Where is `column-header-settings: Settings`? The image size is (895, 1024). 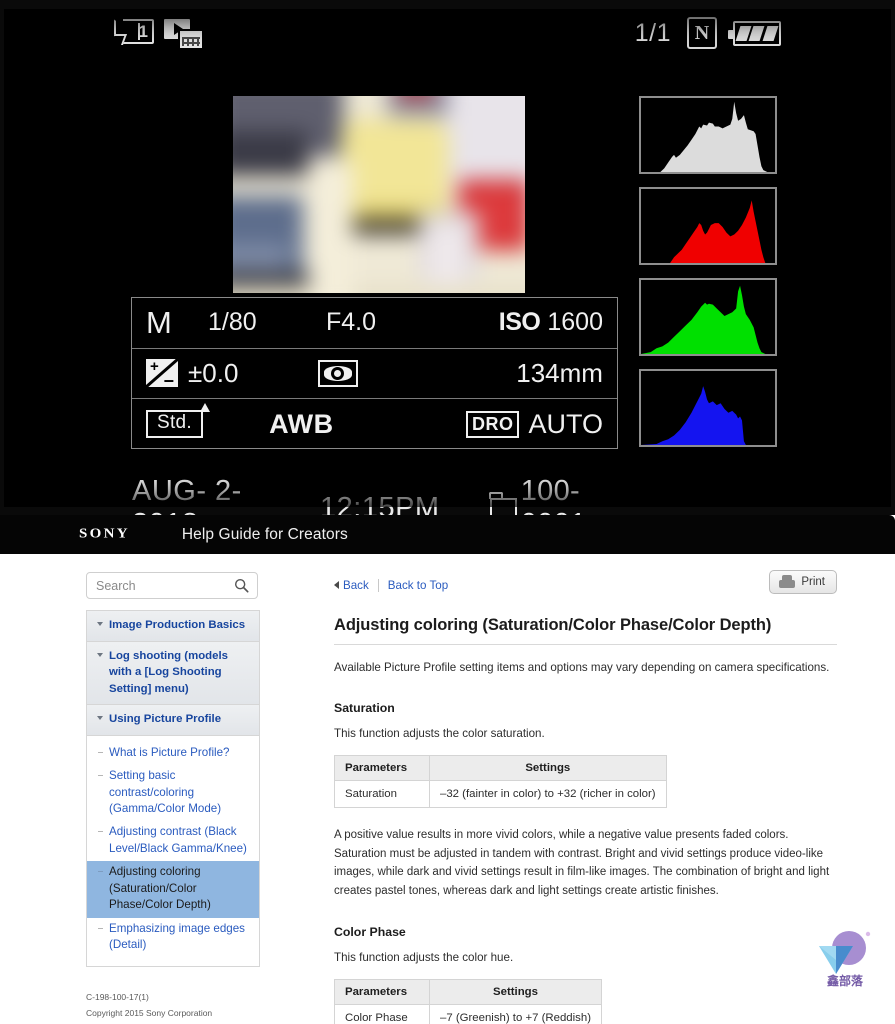 column-header-settings: Settings is located at coordinates (548, 768).